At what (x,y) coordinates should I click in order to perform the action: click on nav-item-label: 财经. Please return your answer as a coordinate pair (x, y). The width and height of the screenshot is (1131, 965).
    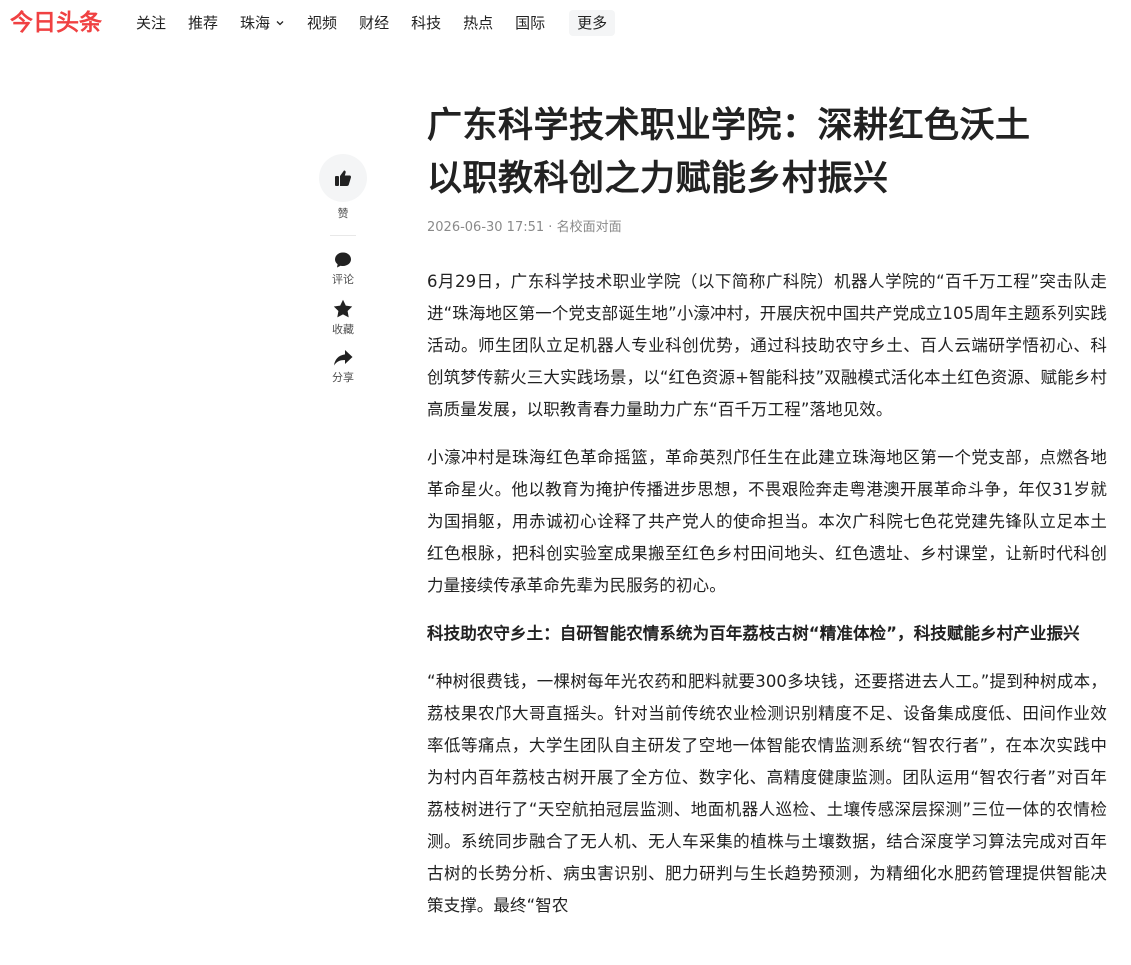
    Looking at the image, I should click on (374, 23).